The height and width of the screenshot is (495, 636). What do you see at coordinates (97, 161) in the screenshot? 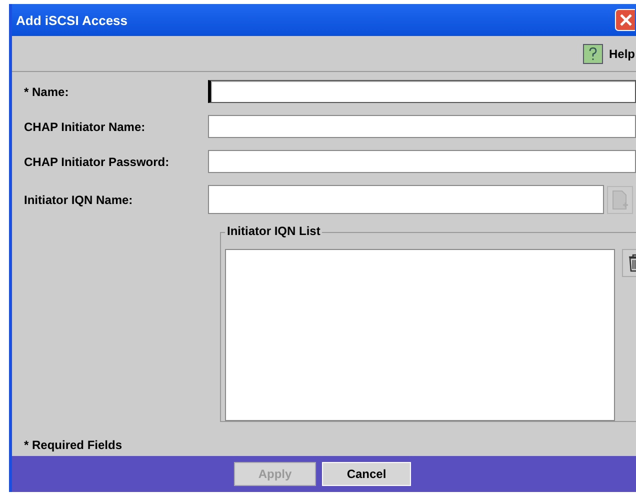
I see `field-label: CHAP Initiator Password:` at bounding box center [97, 161].